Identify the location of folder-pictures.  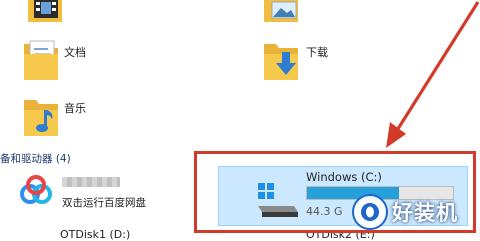
(284, 13).